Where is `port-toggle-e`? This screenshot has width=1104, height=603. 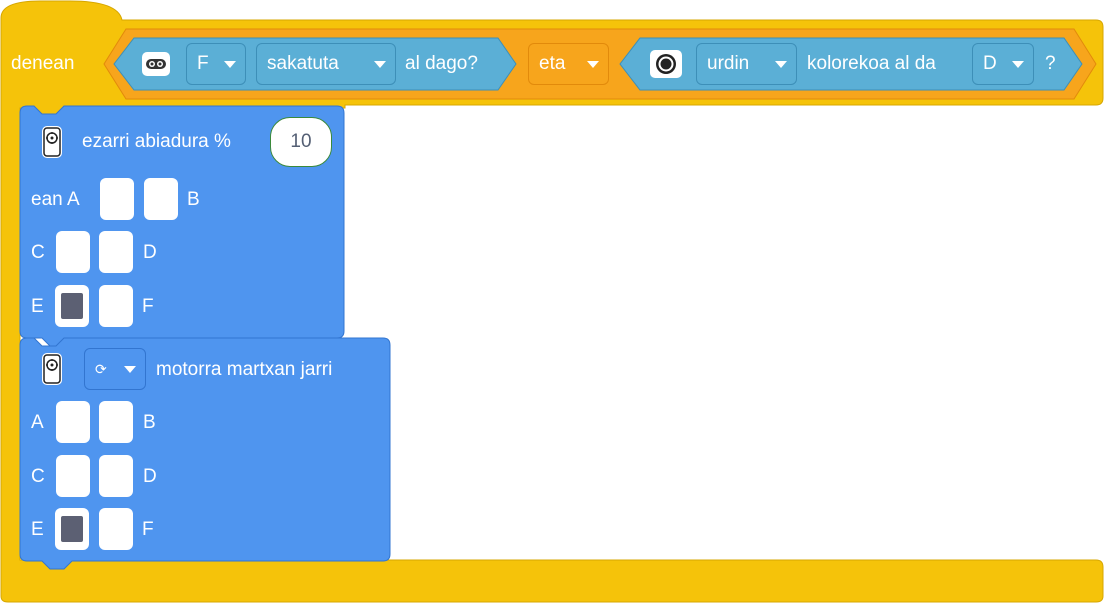
port-toggle-e is located at coordinates (72, 529).